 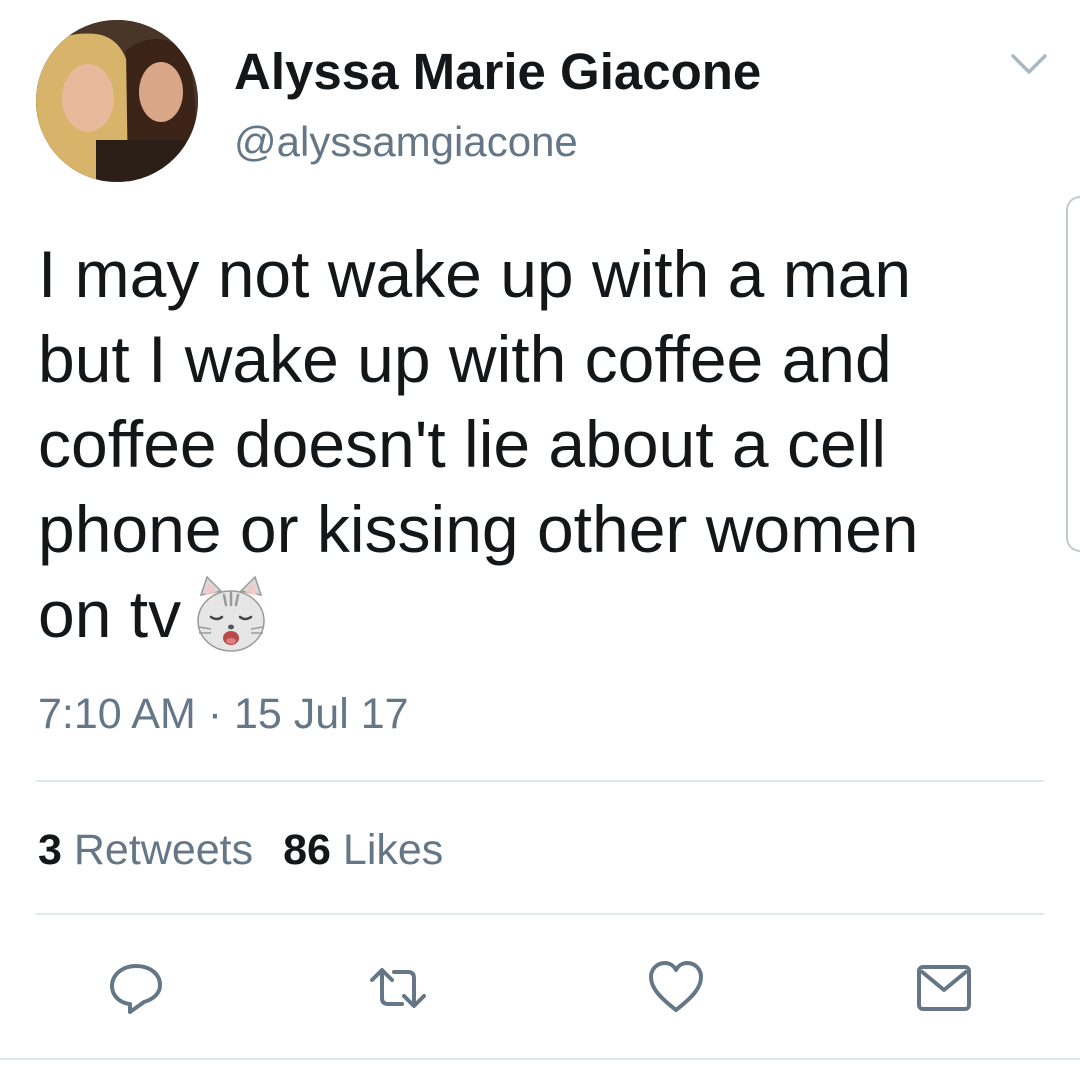 I want to click on scroll-indicator, so click(x=1073, y=374).